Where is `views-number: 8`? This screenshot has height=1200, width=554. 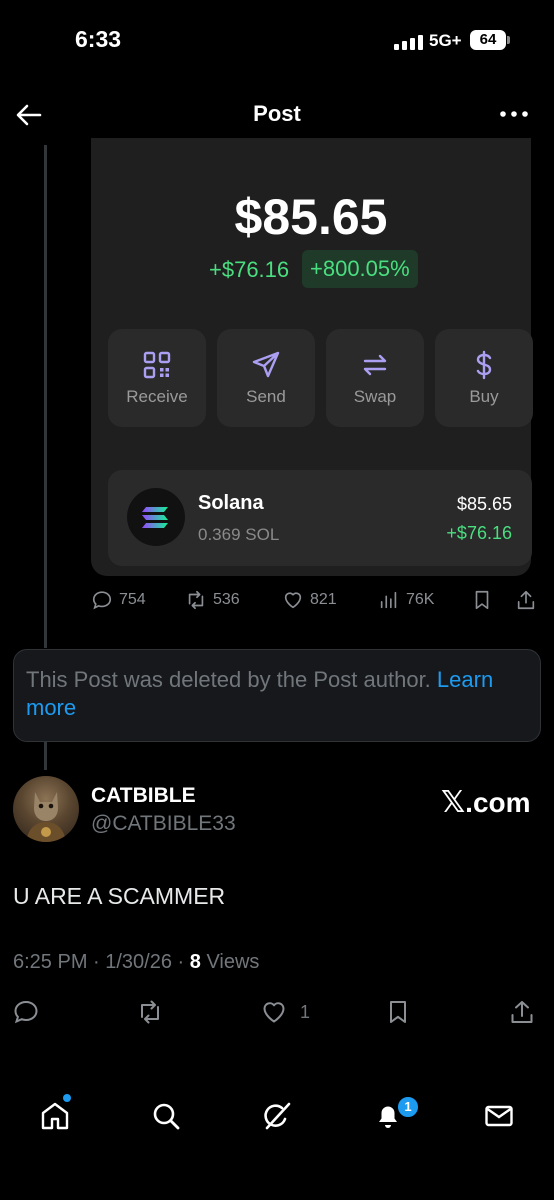
views-number: 8 is located at coordinates (195, 962).